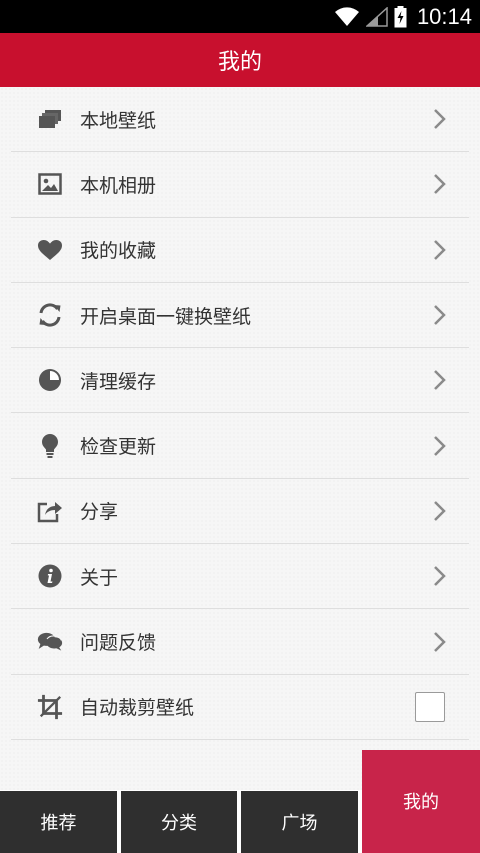 The width and height of the screenshot is (480, 853). I want to click on tab-label: 广场, so click(299, 823).